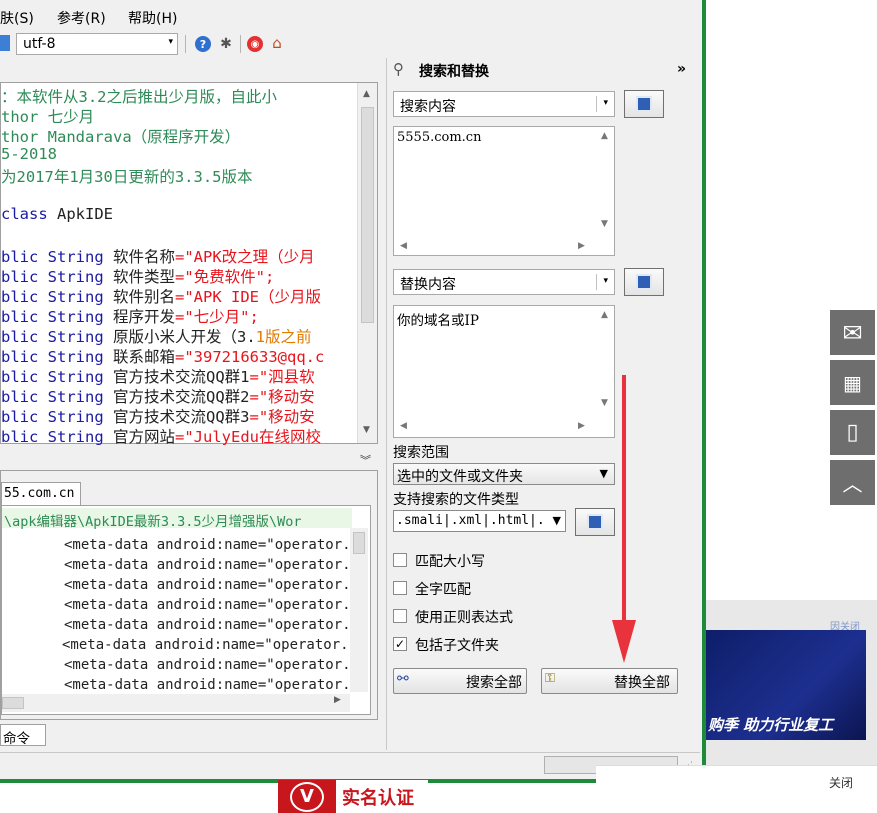 The image size is (877, 813). What do you see at coordinates (29, 154) in the screenshot?
I see `code-line: 5-2018` at bounding box center [29, 154].